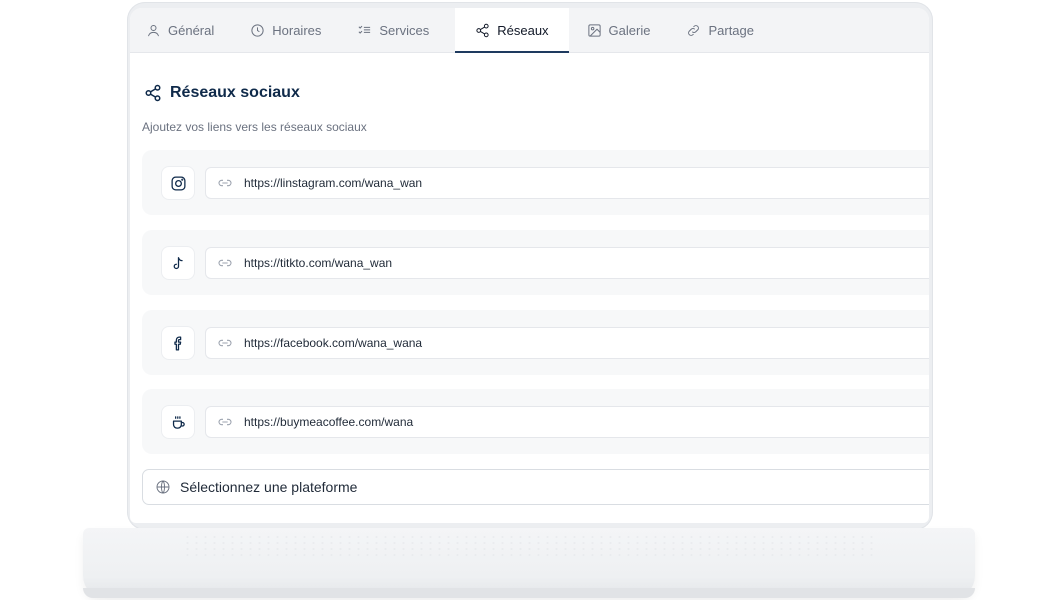 The width and height of the screenshot is (1050, 600). What do you see at coordinates (364, 29) in the screenshot?
I see `list-check-icon` at bounding box center [364, 29].